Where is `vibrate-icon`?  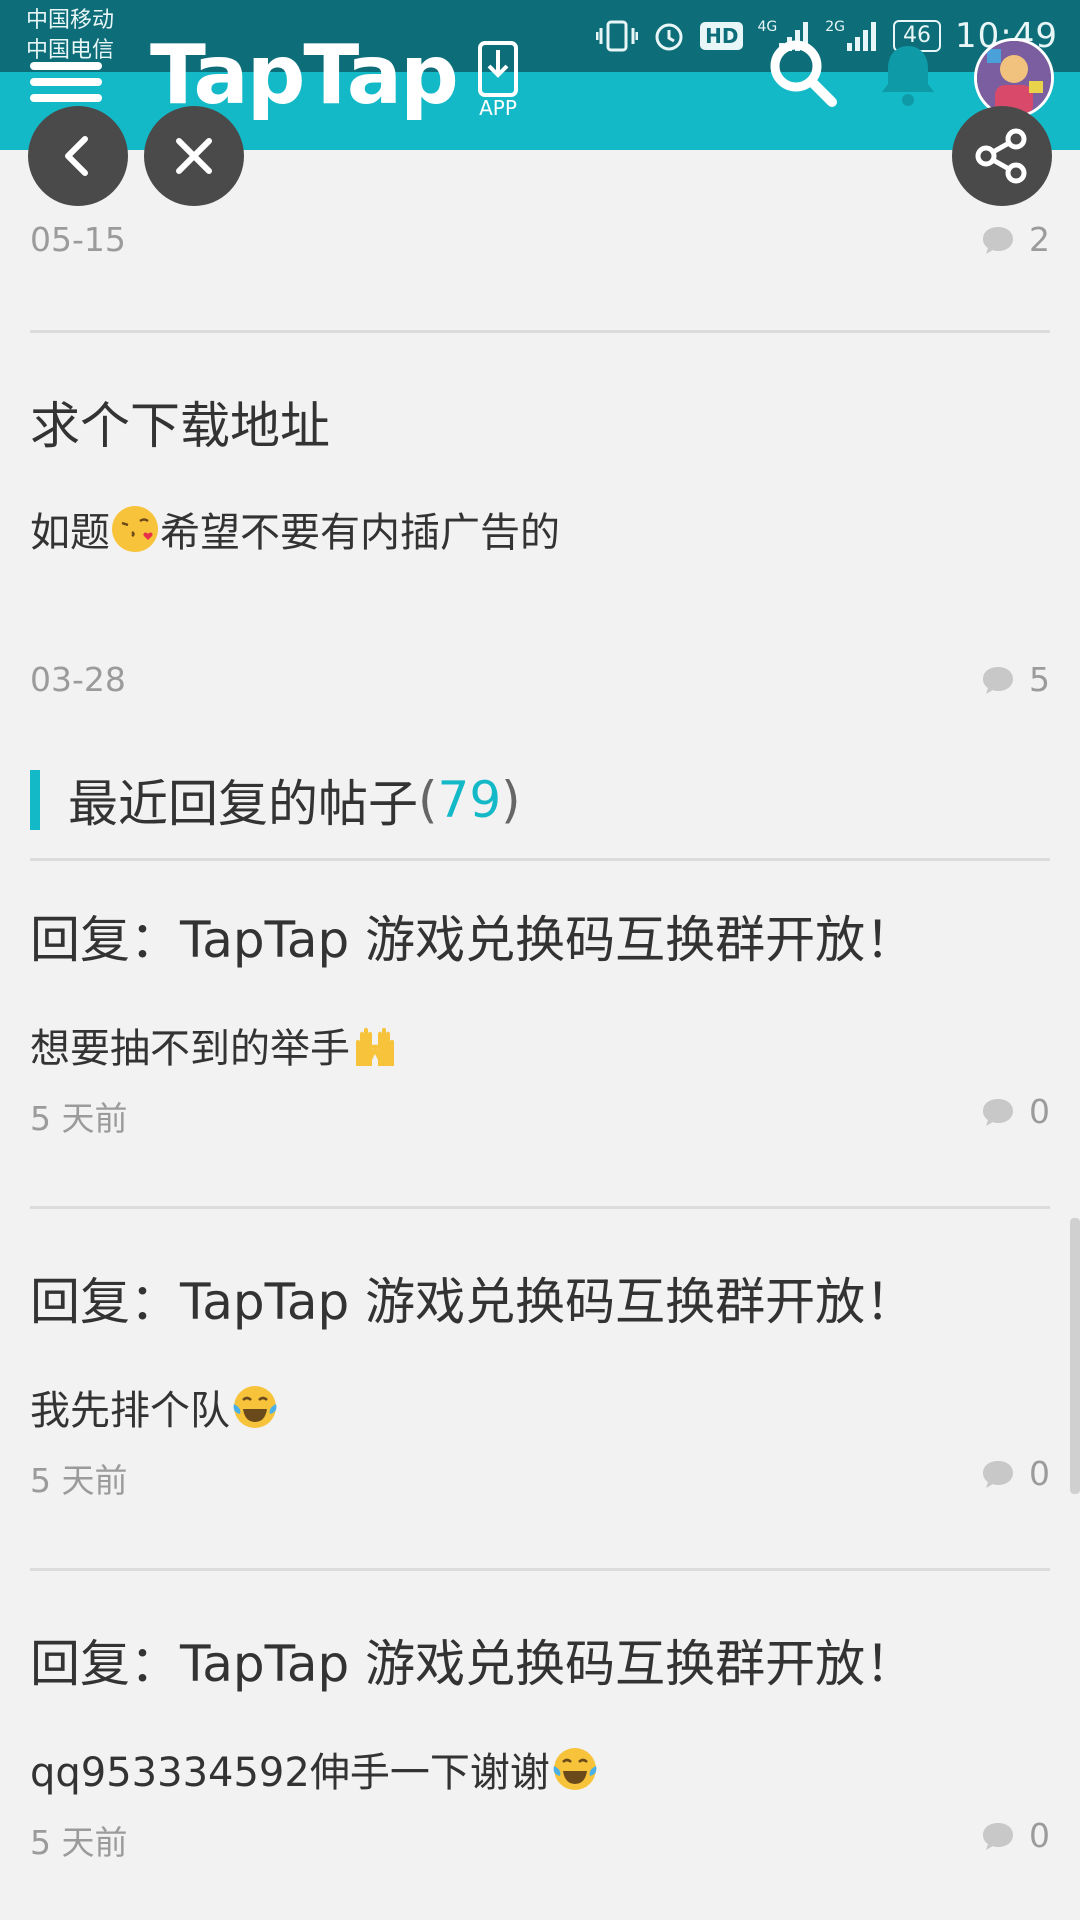 vibrate-icon is located at coordinates (617, 36).